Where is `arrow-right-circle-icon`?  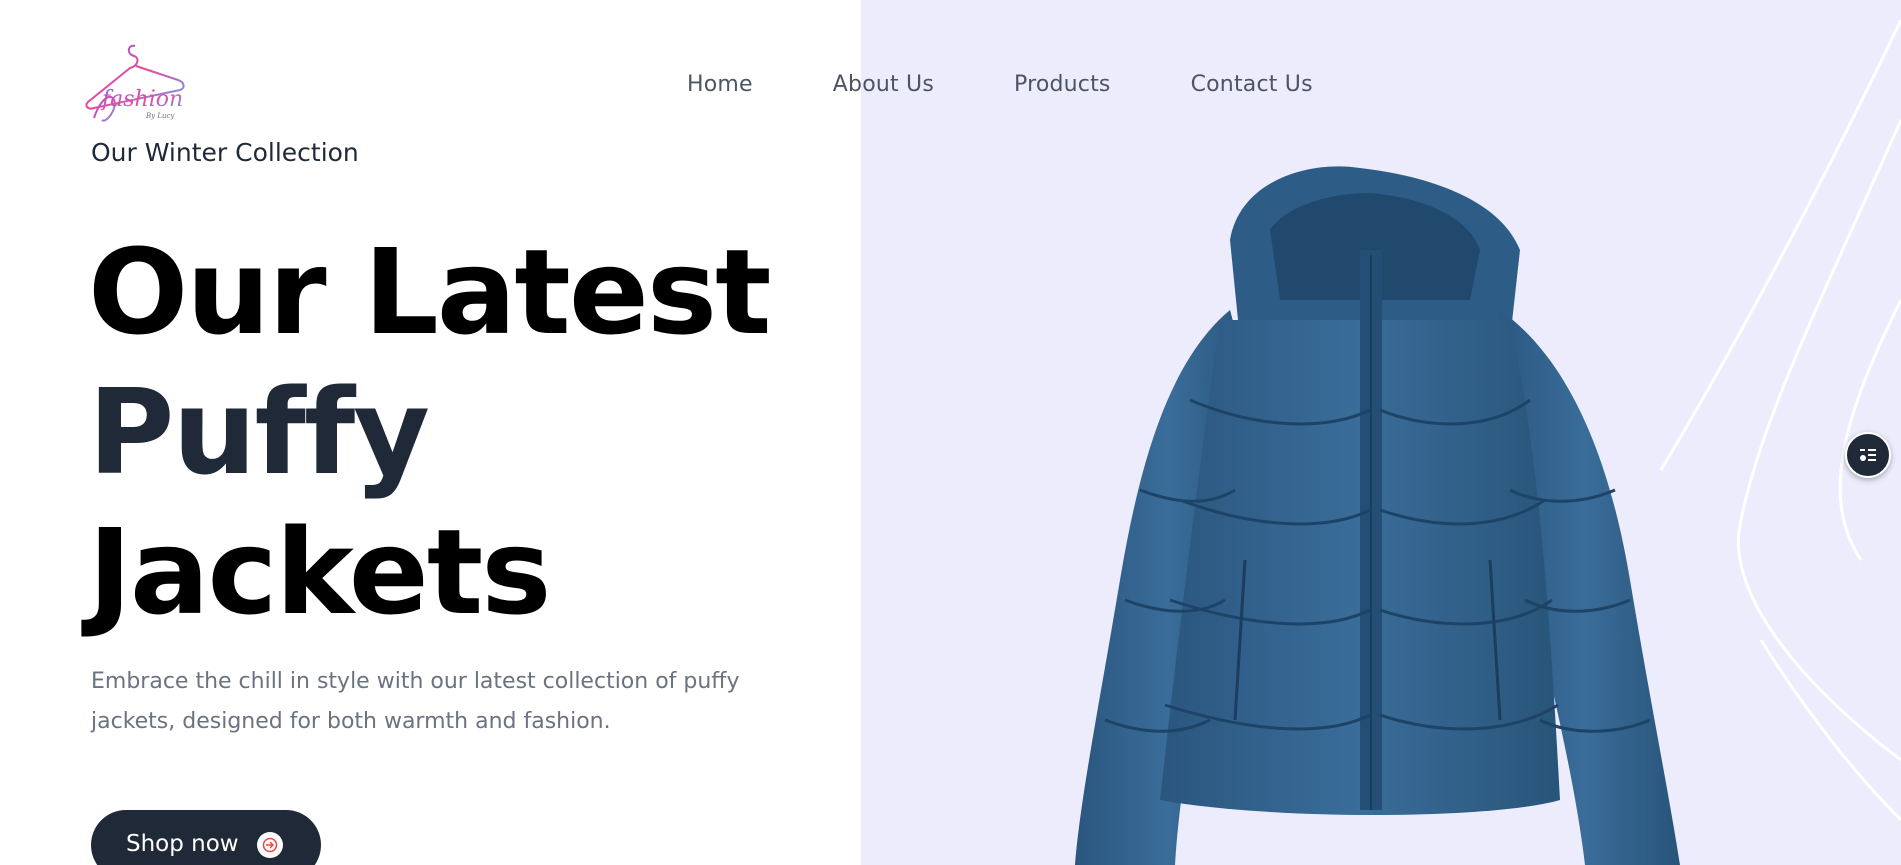 arrow-right-circle-icon is located at coordinates (269, 845).